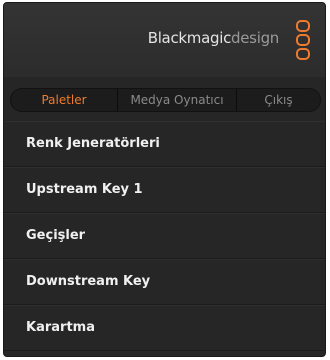 The height and width of the screenshot is (360, 330). I want to click on tab-label: Medya Oynatıcı, so click(177, 100).